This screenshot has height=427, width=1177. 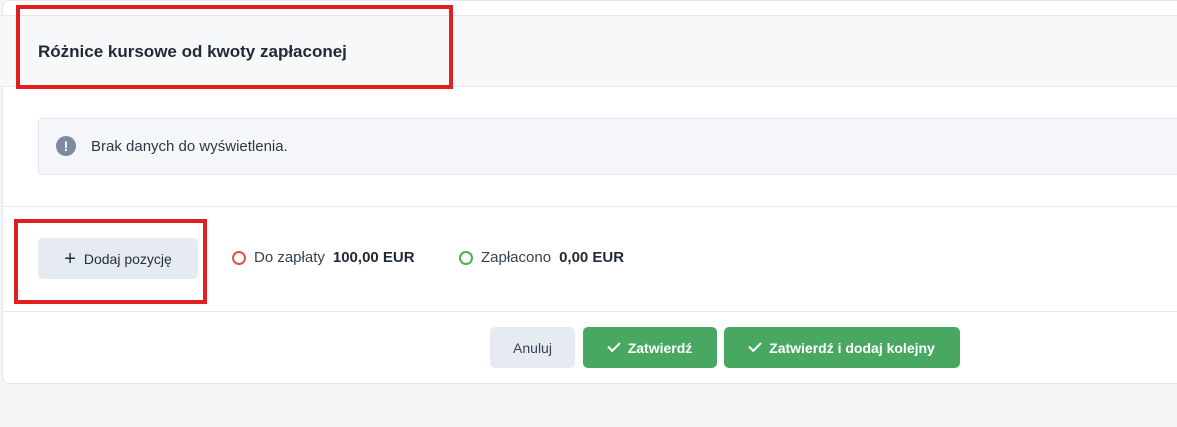 I want to click on confirm-and-add-next-button: Zatwierdź i dodaj kolejny, so click(x=842, y=347).